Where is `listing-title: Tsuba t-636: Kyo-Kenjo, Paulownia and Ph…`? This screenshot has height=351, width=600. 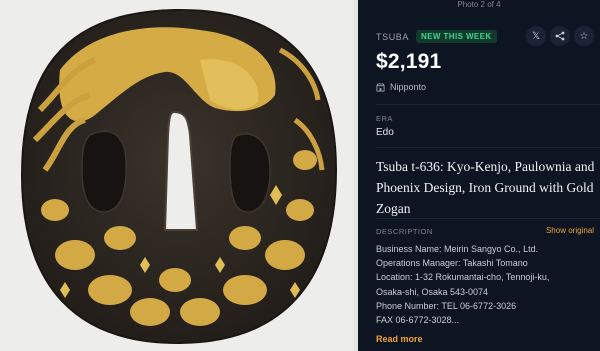
listing-title: Tsuba t-636: Kyo-Kenjo, Paulownia and Ph… is located at coordinates (485, 187).